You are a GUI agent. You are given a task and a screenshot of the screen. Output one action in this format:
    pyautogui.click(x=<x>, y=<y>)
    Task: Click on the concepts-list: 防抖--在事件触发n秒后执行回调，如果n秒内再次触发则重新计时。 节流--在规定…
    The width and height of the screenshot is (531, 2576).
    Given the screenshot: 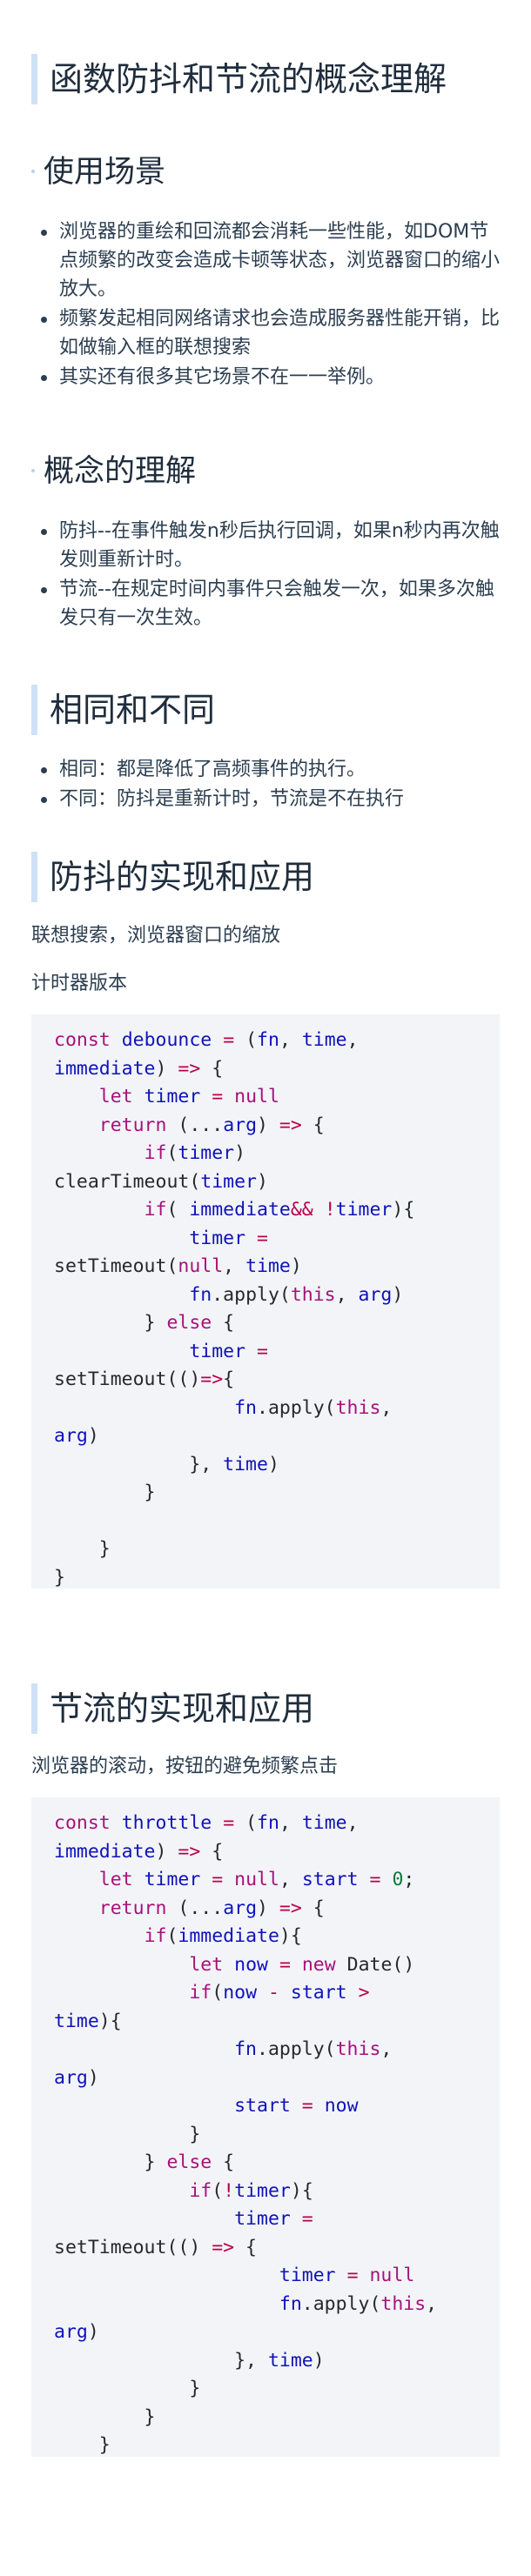 What is the action you would take?
    pyautogui.click(x=265, y=575)
    